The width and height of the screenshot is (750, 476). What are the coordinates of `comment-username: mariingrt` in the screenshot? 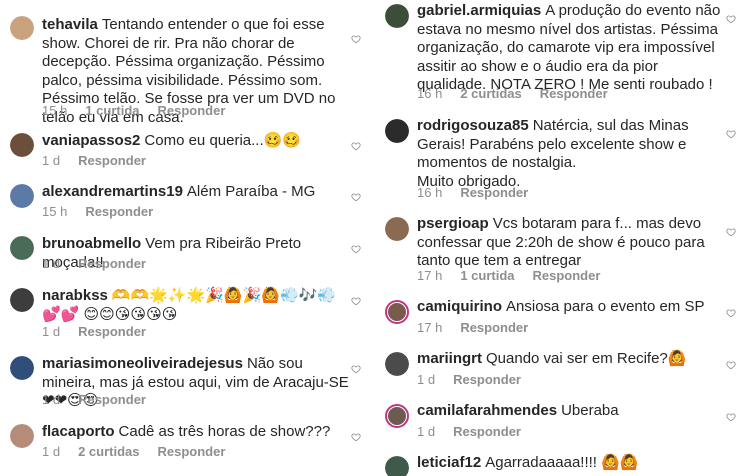 It's located at (449, 358).